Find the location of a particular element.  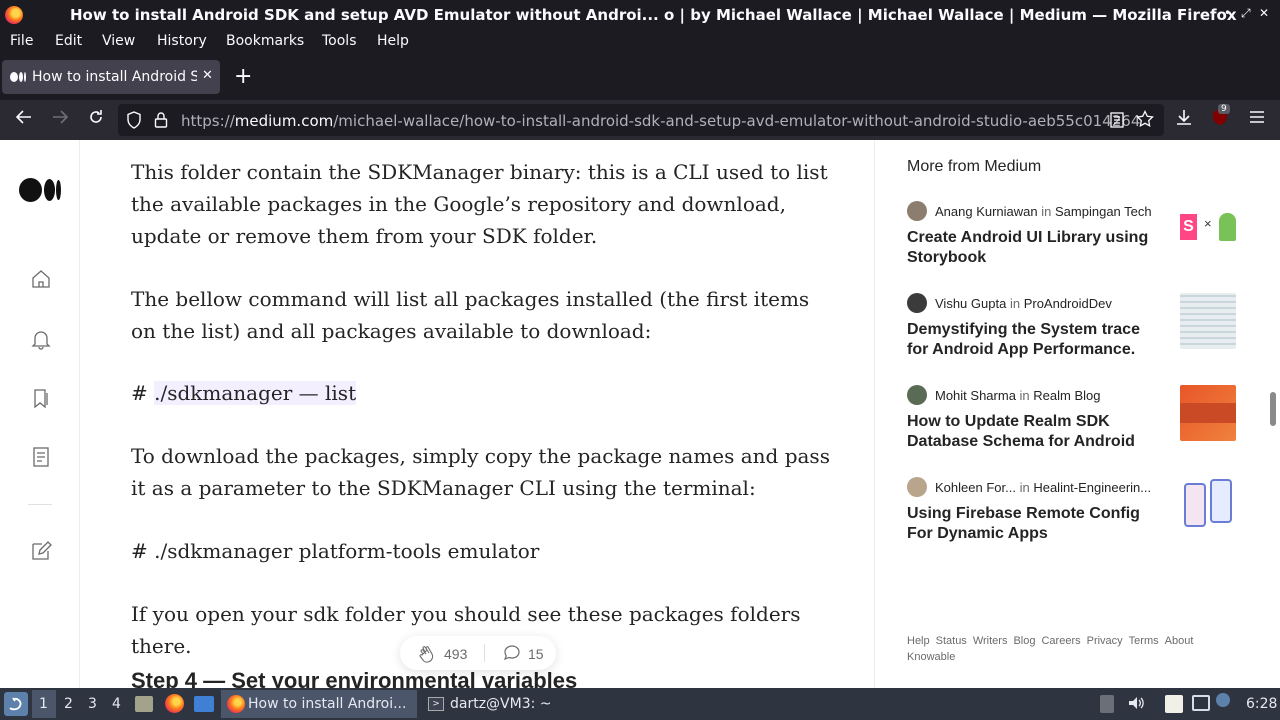

clap-icon is located at coordinates (427, 655).